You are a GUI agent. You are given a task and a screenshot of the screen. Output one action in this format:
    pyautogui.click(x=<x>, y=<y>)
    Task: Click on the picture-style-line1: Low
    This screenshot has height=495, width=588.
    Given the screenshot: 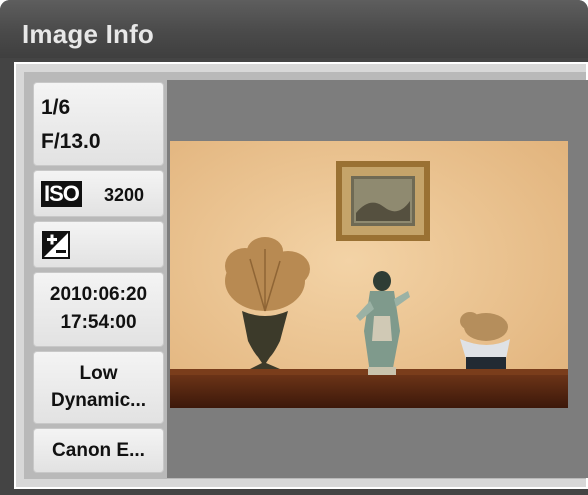 What is the action you would take?
    pyautogui.click(x=98, y=373)
    